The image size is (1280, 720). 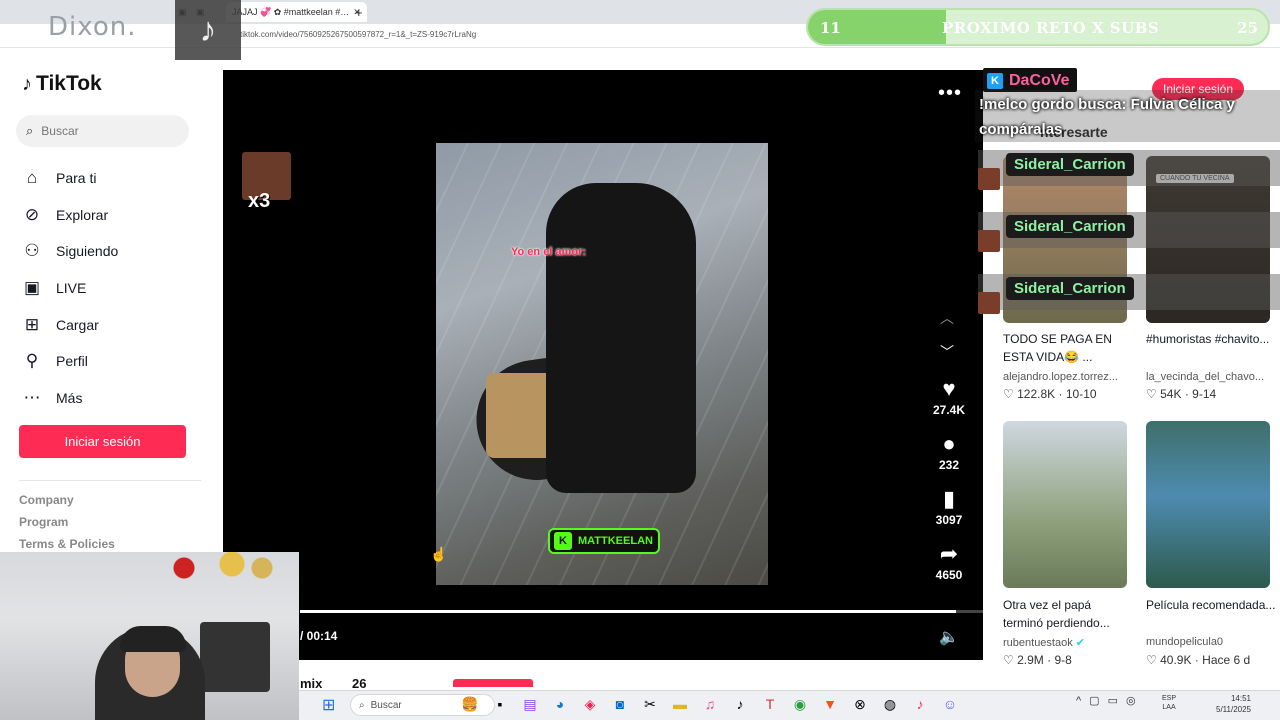 I want to click on mix-text: mix, so click(x=311, y=683).